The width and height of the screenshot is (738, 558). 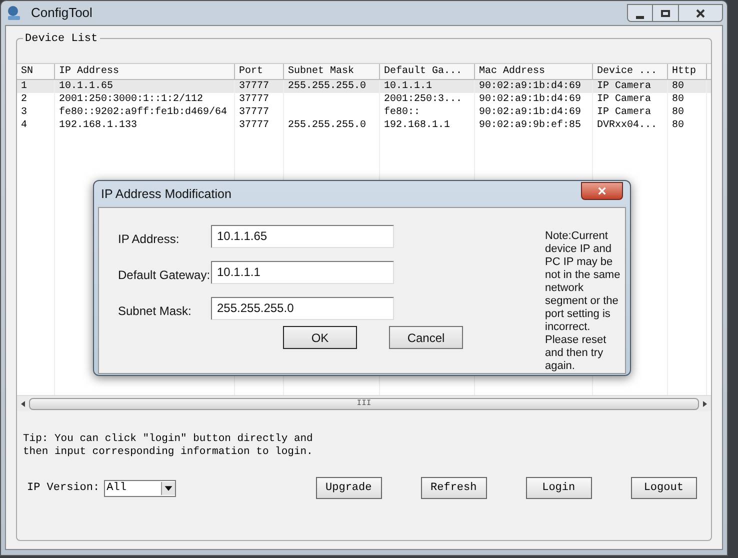 What do you see at coordinates (63, 488) in the screenshot?
I see `ip-version-label: IP Version:` at bounding box center [63, 488].